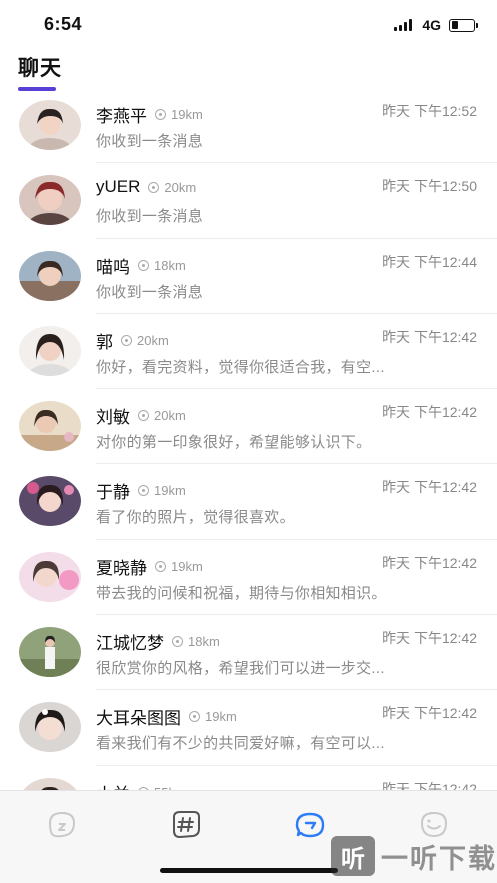 This screenshot has width=497, height=883. What do you see at coordinates (248, 778) in the screenshot?
I see `chat-row: 小兰 55km 昨天 下午12:42` at bounding box center [248, 778].